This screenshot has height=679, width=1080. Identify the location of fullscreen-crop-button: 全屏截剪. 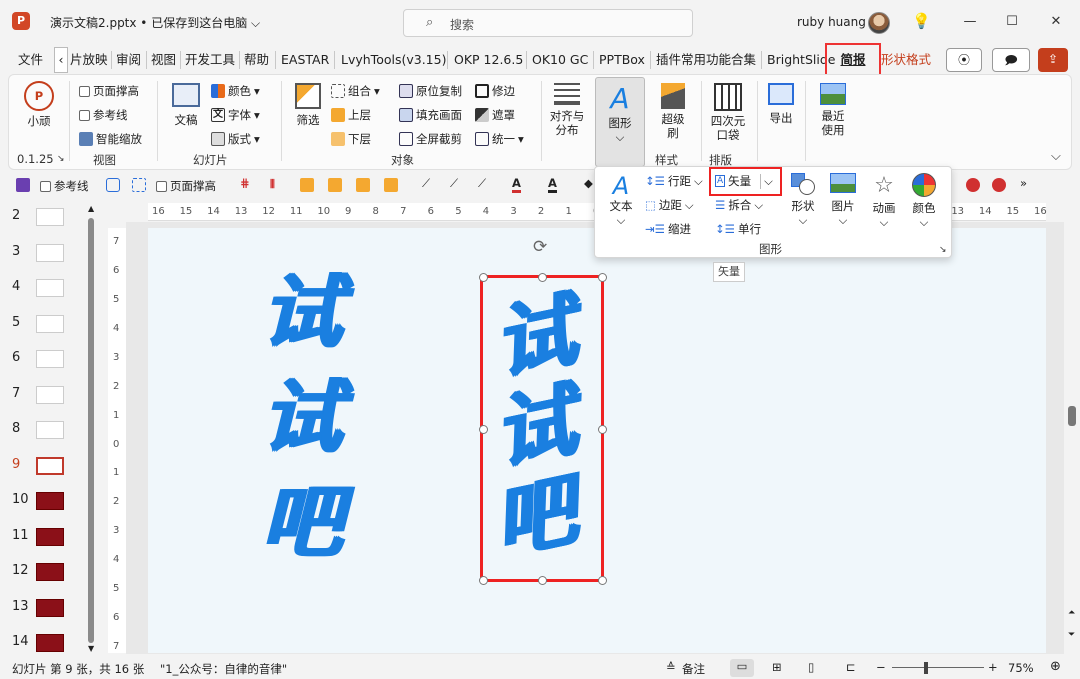
(430, 139).